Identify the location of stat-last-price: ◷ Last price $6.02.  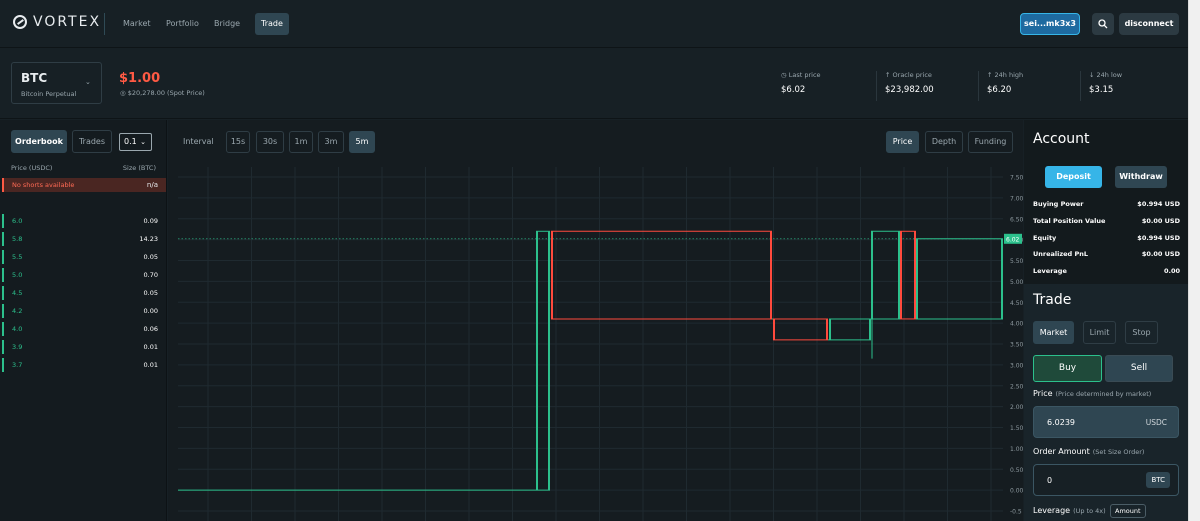
(823, 86).